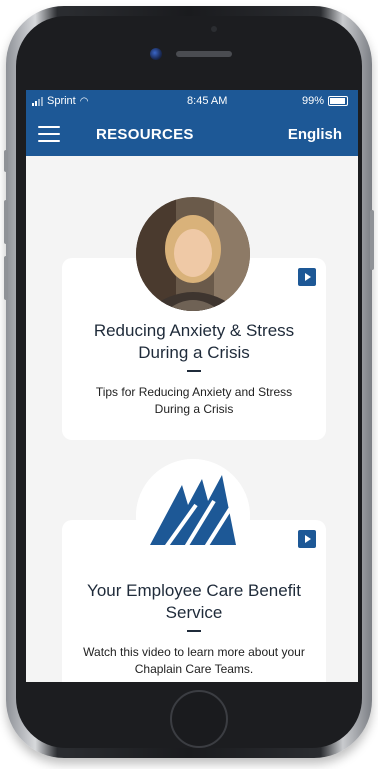  I want to click on presenter-avatar, so click(193, 254).